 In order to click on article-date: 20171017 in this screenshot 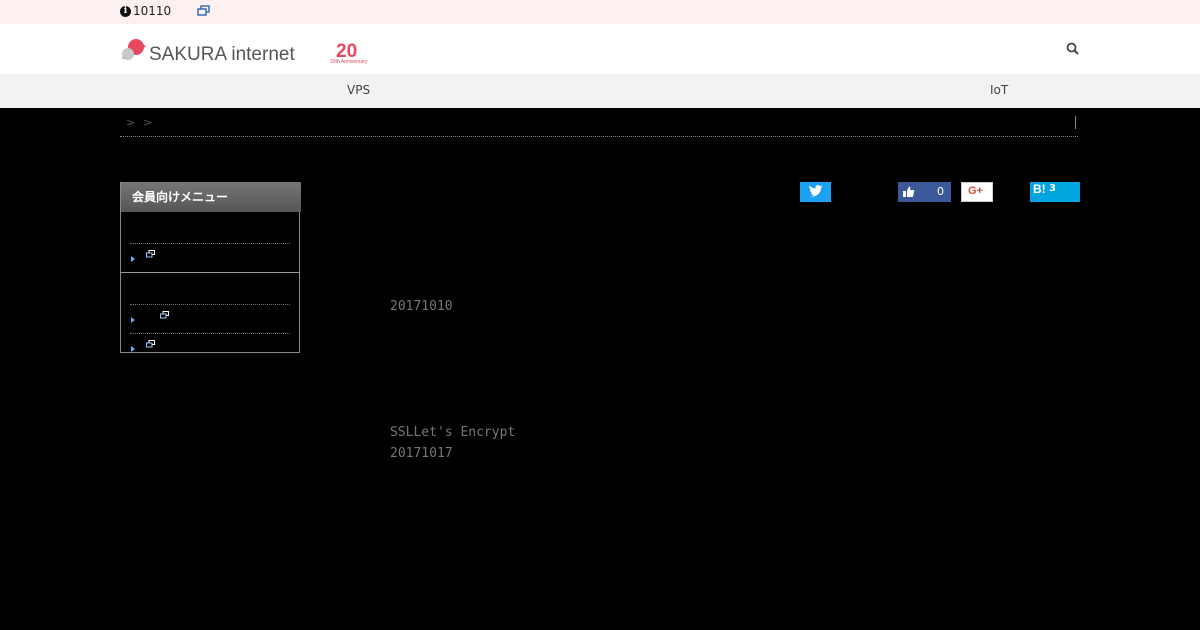, I will do `click(421, 453)`.